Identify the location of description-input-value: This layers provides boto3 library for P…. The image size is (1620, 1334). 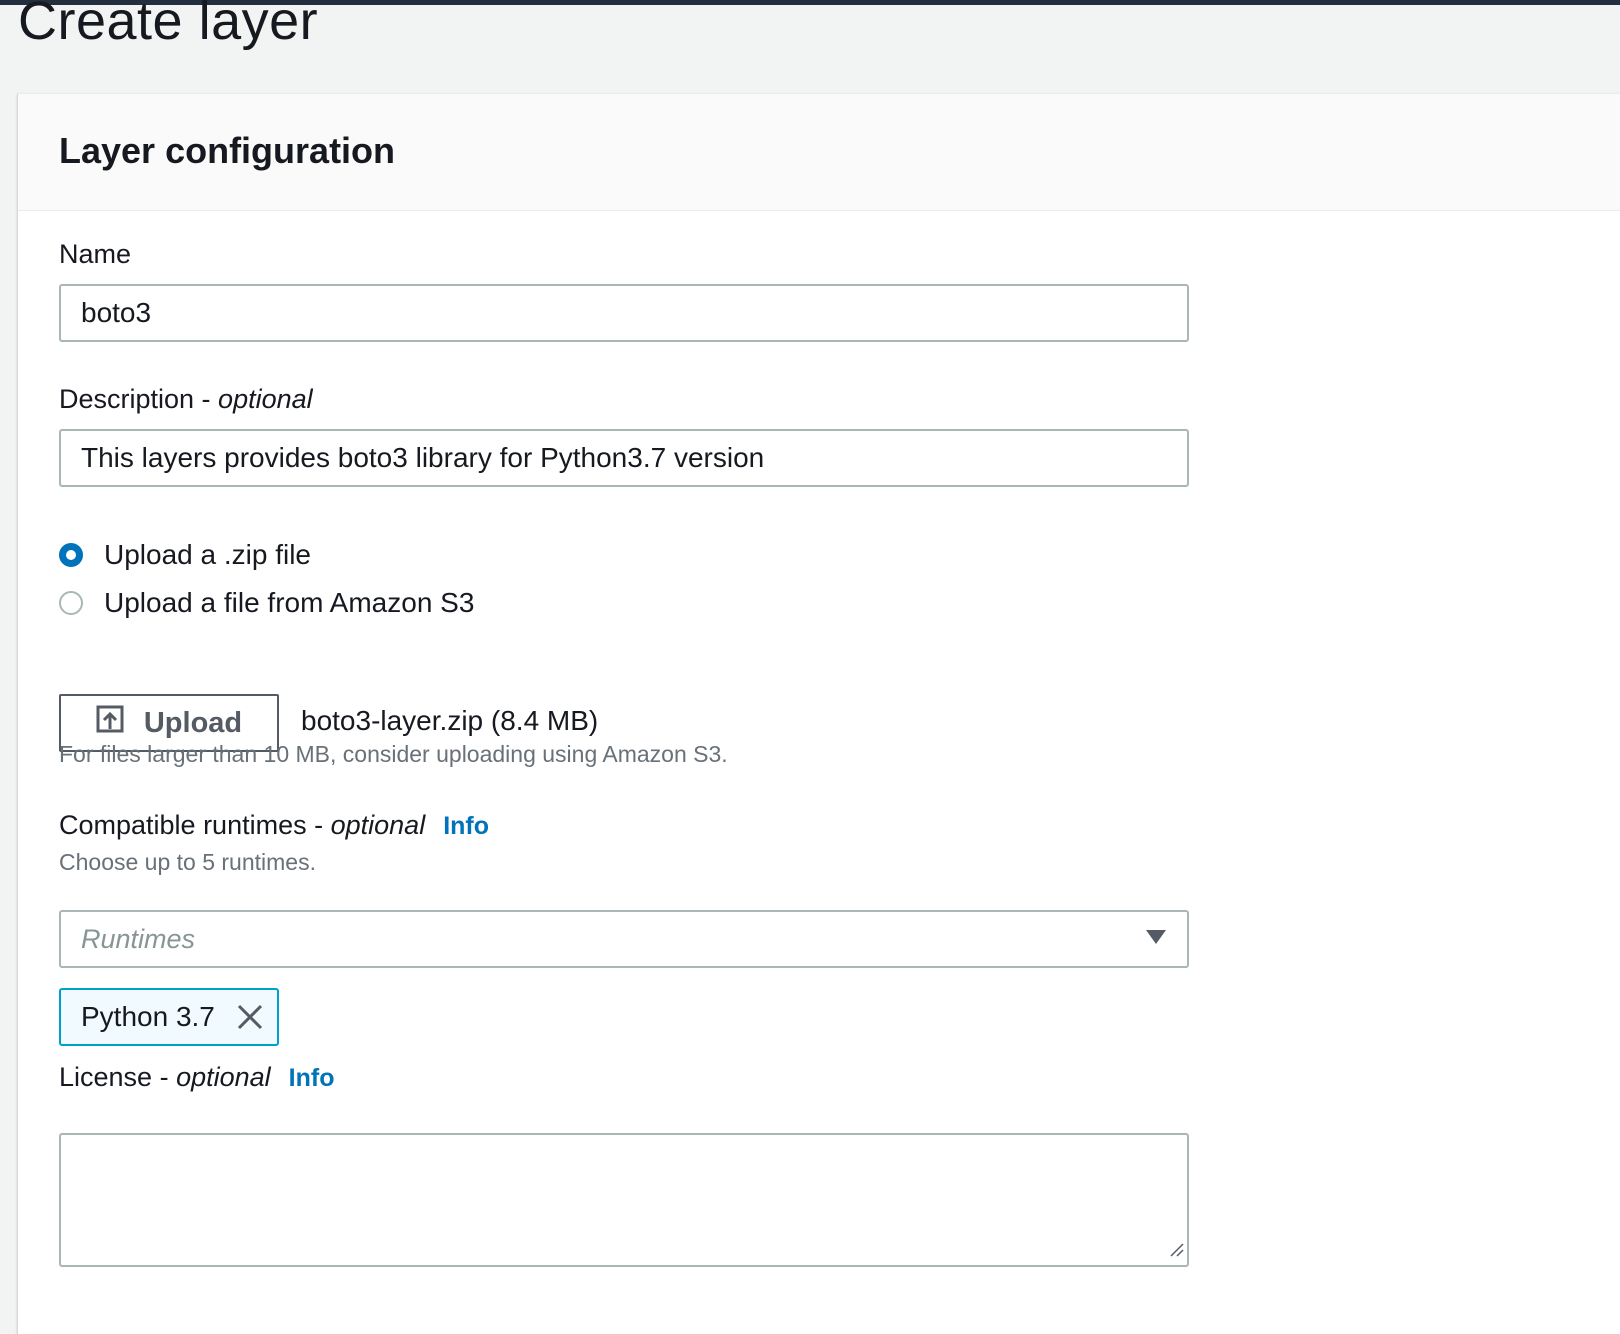
(423, 457).